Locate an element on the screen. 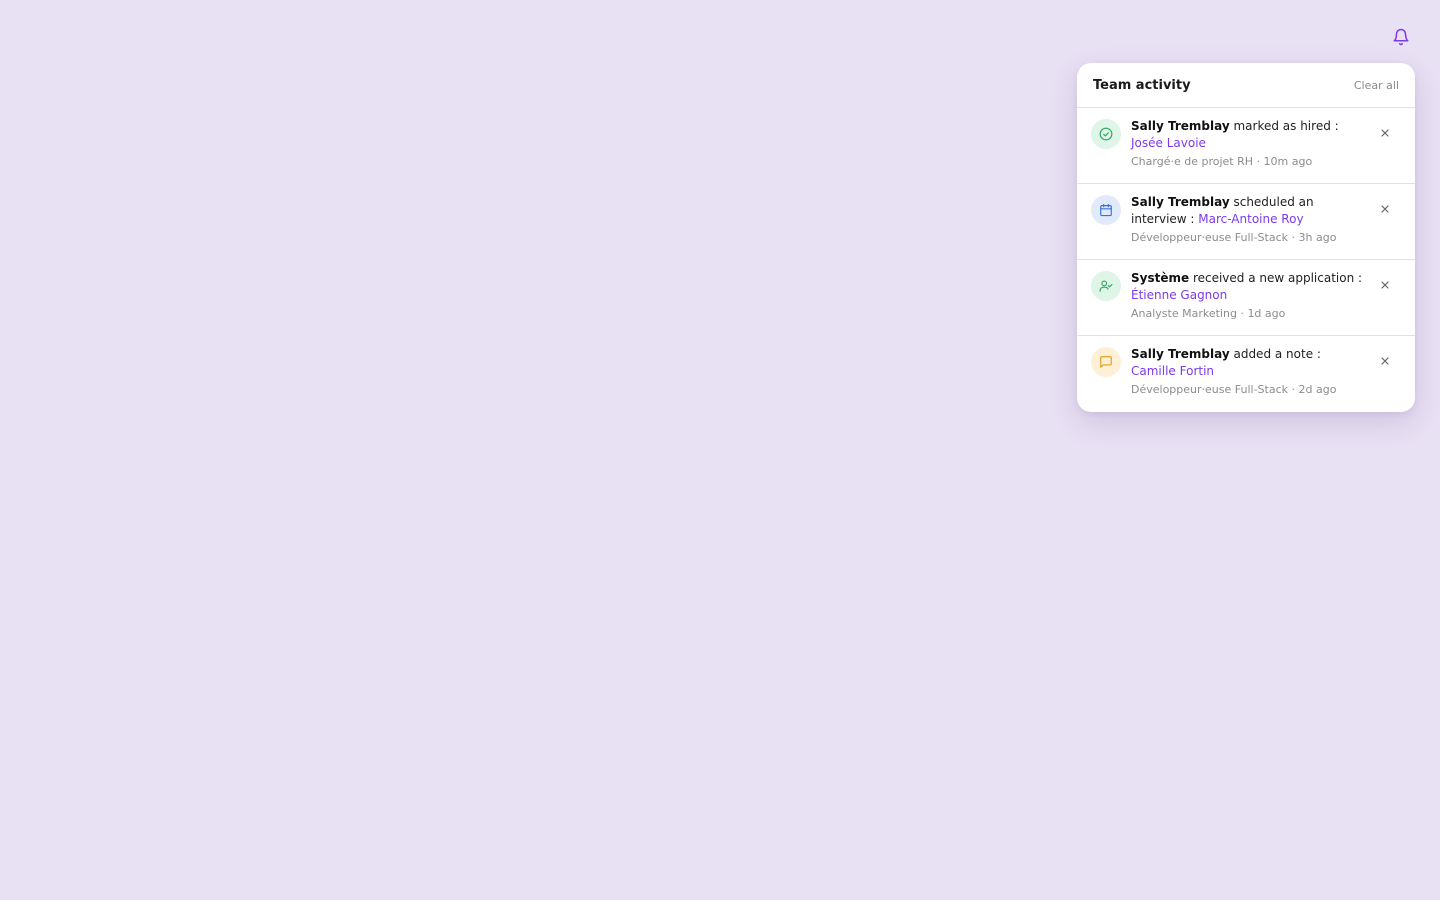 This screenshot has height=900, width=1440. candidate-link: Camille Fortin is located at coordinates (1172, 371).